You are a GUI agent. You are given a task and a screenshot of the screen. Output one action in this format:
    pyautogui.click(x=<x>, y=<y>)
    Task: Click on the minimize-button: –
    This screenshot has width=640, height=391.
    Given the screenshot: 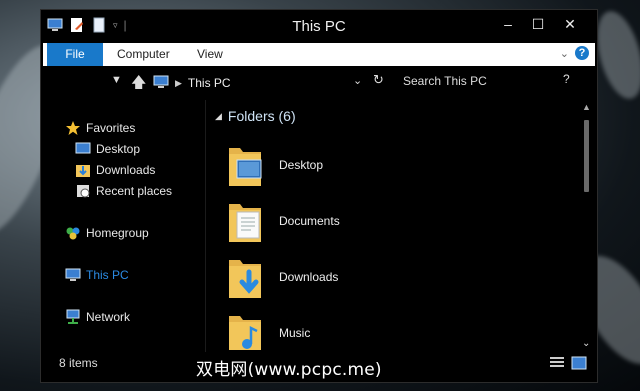 What is the action you would take?
    pyautogui.click(x=508, y=24)
    